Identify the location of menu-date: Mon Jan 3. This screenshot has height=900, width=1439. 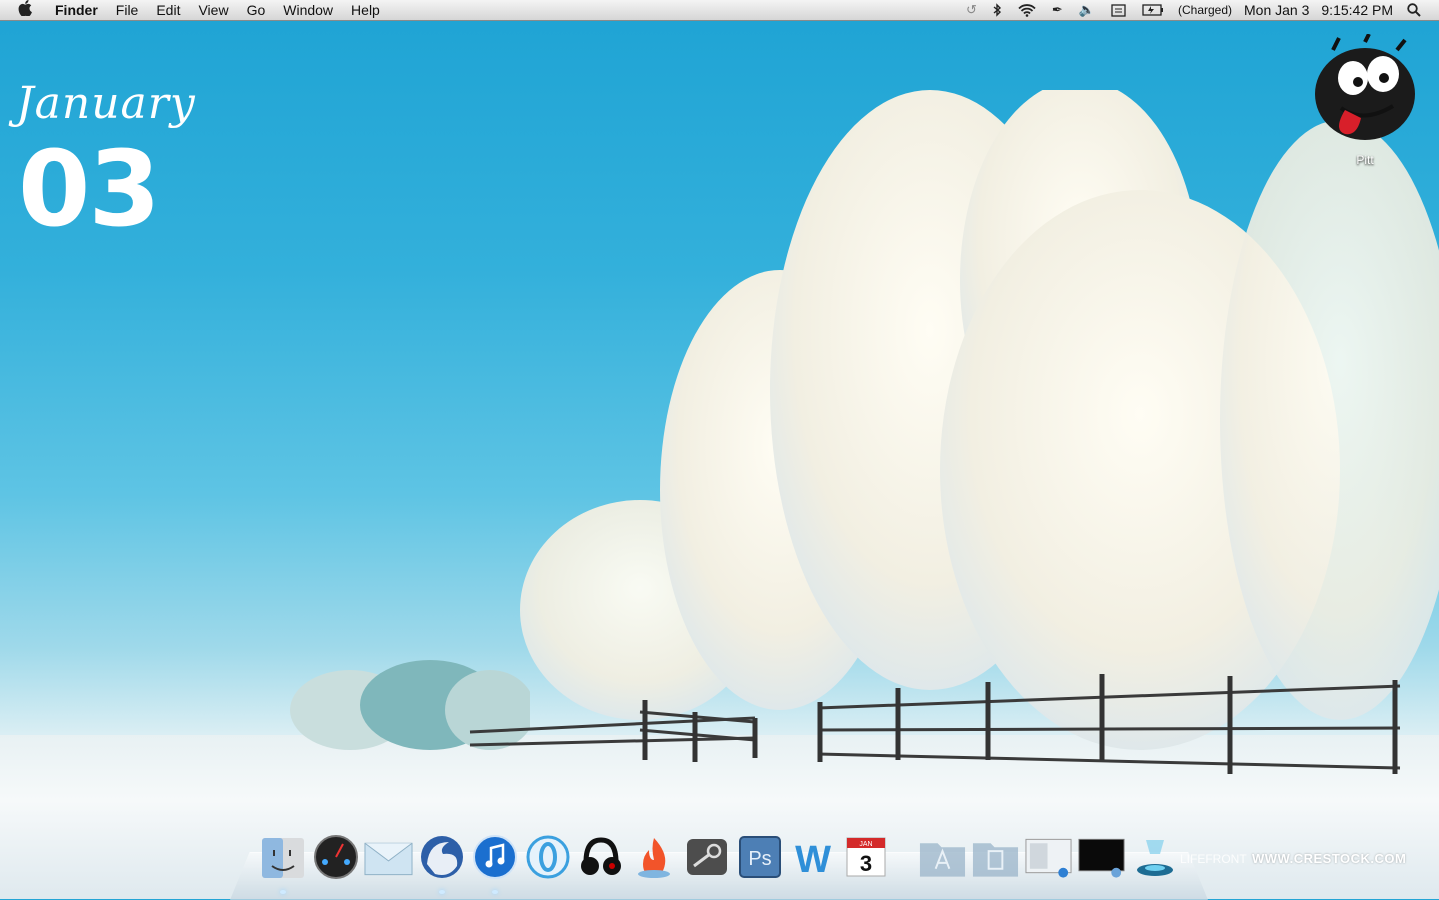
(1276, 10).